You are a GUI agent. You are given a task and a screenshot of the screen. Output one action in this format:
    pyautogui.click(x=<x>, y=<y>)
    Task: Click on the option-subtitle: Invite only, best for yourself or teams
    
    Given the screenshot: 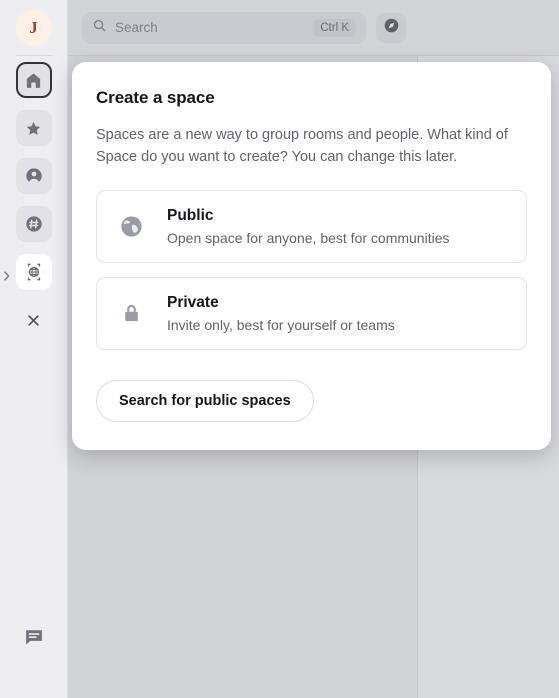 What is the action you would take?
    pyautogui.click(x=281, y=325)
    